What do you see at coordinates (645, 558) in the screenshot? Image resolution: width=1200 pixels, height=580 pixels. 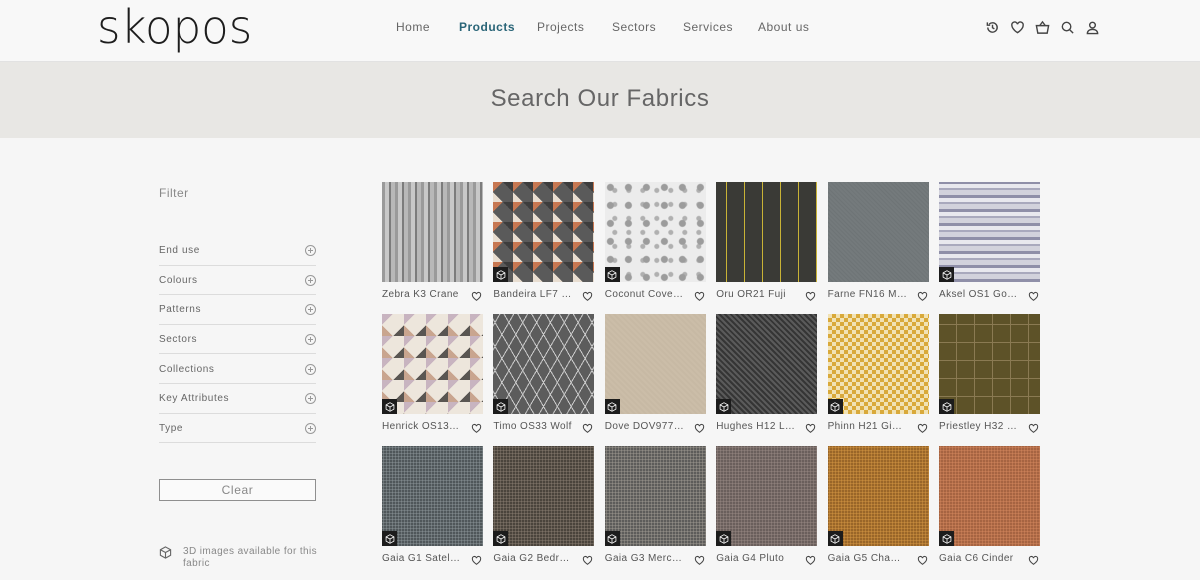 I see `product-name: Gaia G3 Mercury` at bounding box center [645, 558].